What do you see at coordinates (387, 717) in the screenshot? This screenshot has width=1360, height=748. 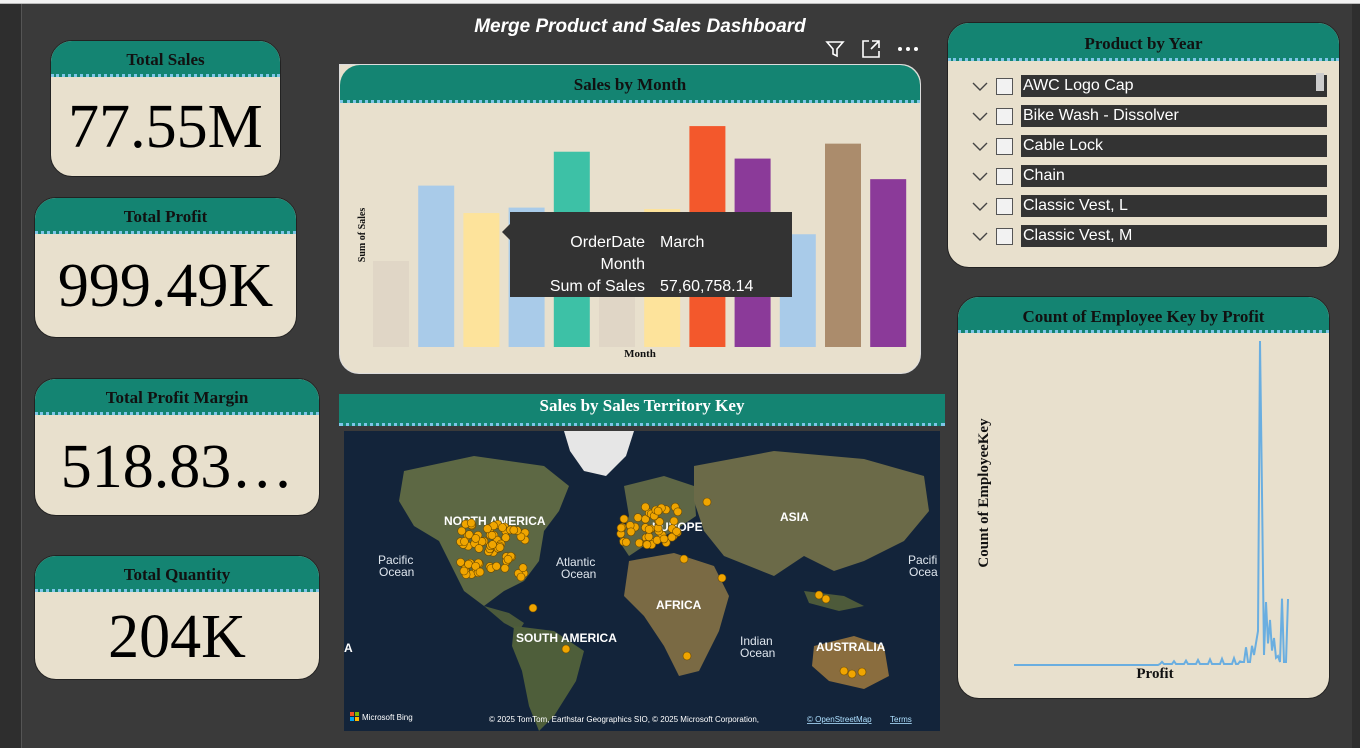 I see `map-brand: Microsoft Bing` at bounding box center [387, 717].